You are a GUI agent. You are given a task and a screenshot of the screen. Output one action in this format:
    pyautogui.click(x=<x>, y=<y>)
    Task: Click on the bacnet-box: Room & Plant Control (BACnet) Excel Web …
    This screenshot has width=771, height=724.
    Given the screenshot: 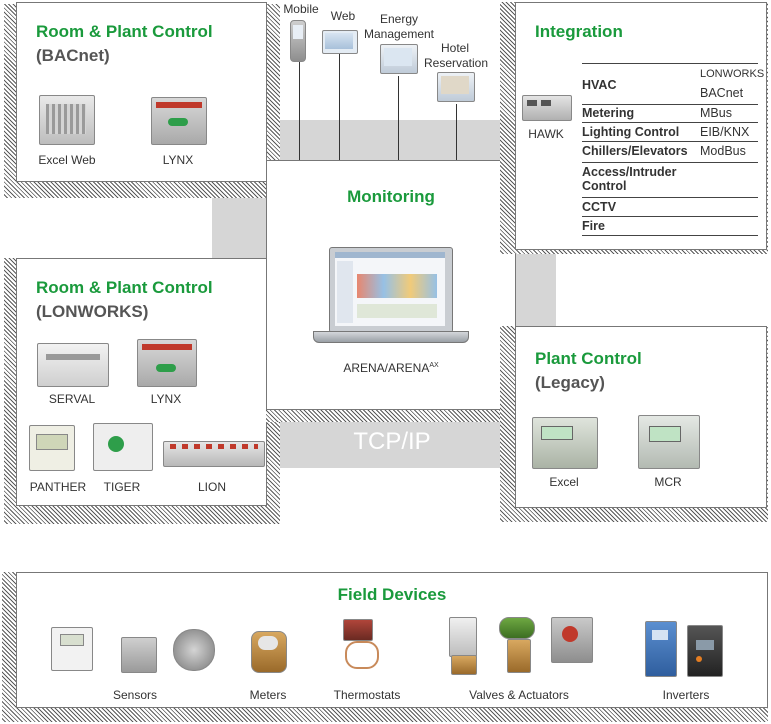 What is the action you would take?
    pyautogui.click(x=141, y=92)
    